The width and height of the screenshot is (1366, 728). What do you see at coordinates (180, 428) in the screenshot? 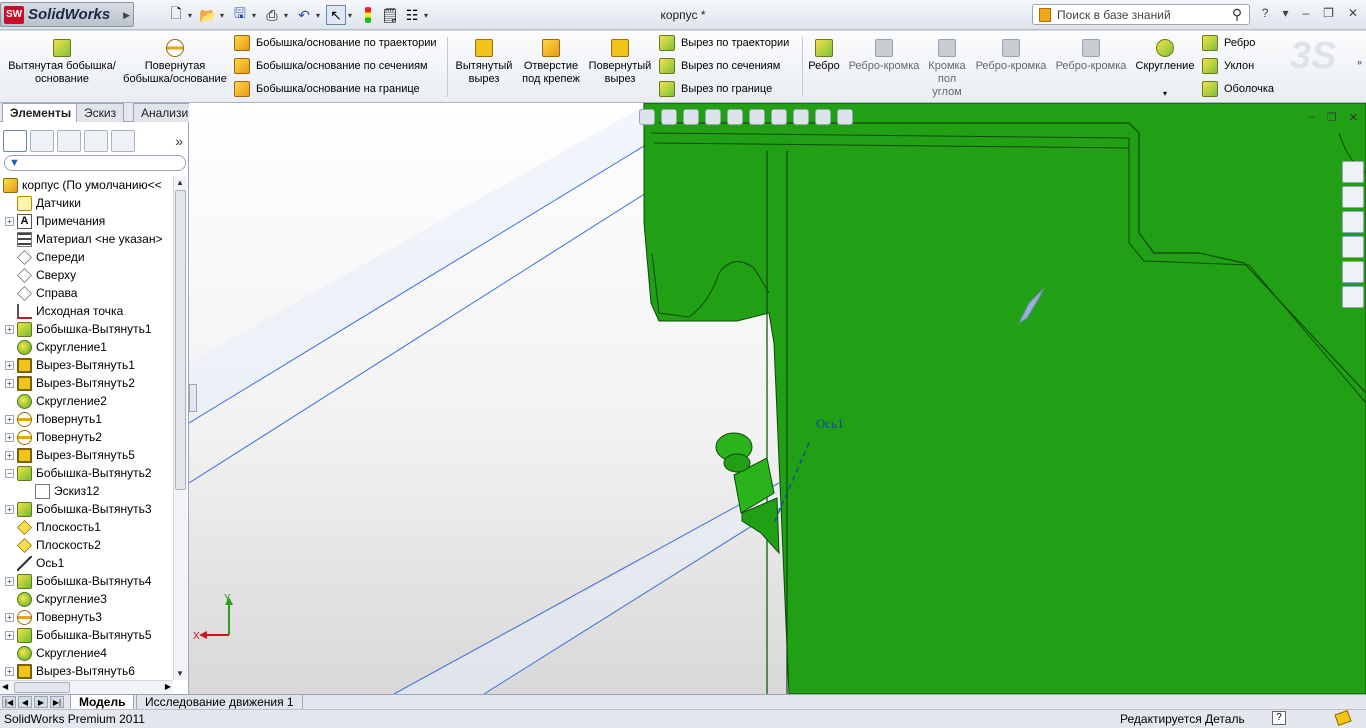
I see `tree-vertical-scrollbar: ▲ ▼` at bounding box center [180, 428].